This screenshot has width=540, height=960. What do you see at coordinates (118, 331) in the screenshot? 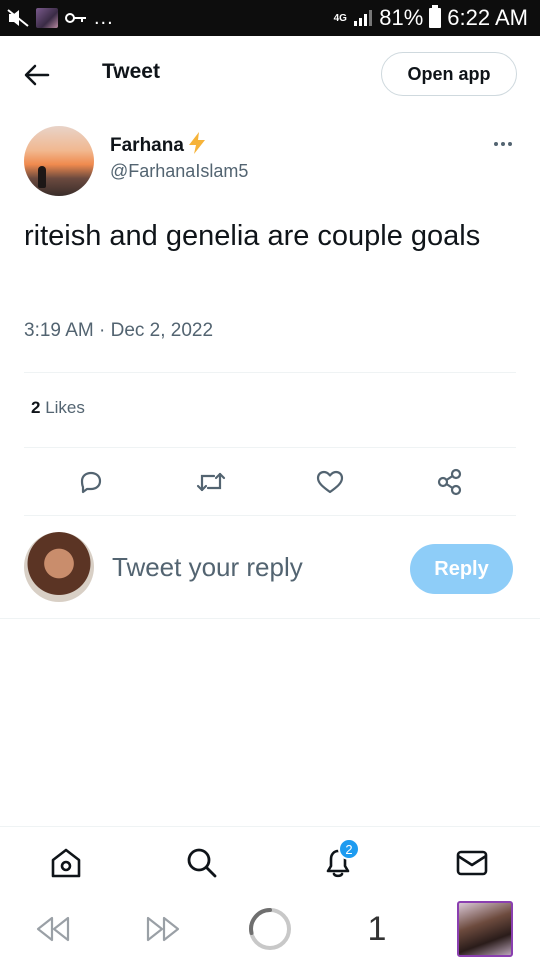
I see `tweet-timestamp: 3:19 AM · Dec 2, 2022` at bounding box center [118, 331].